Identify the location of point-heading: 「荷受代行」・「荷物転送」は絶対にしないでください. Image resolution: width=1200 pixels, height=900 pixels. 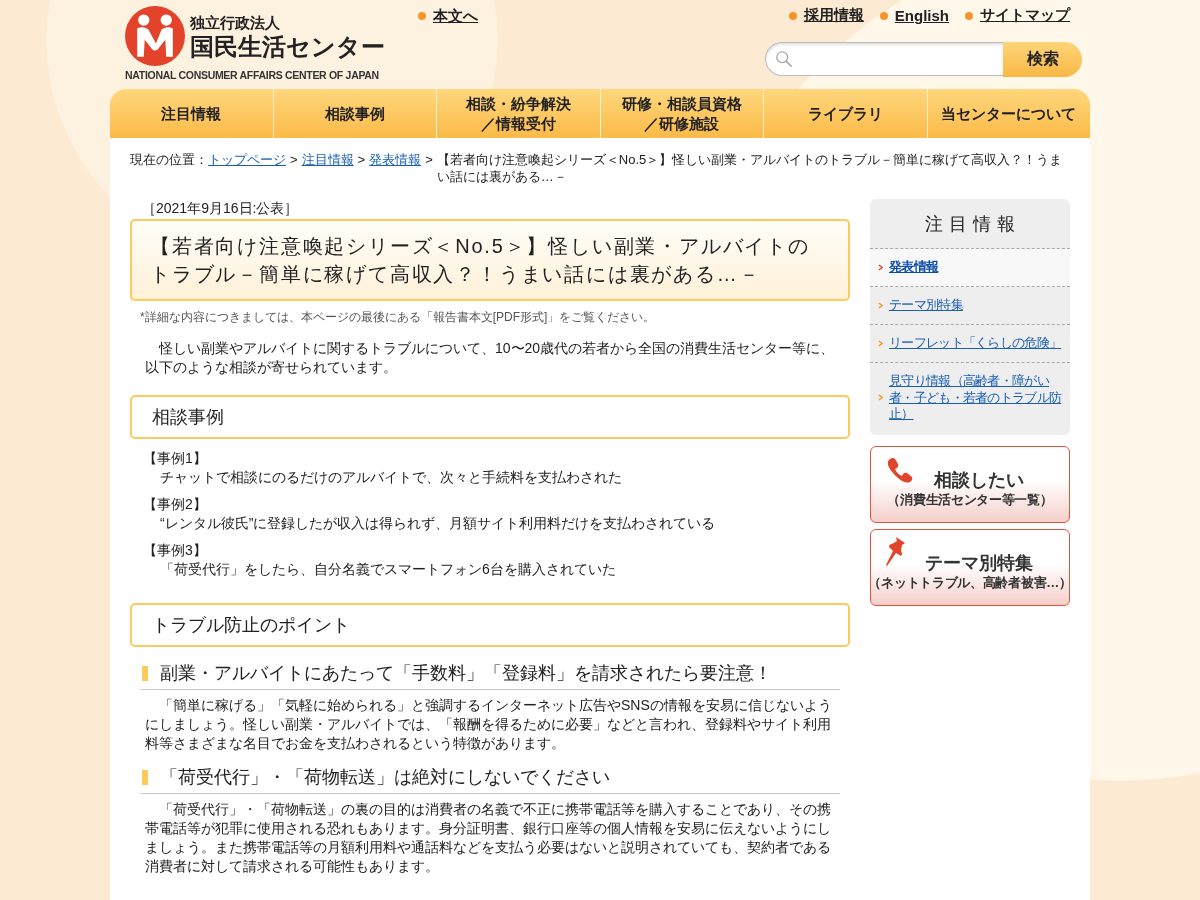
(385, 777).